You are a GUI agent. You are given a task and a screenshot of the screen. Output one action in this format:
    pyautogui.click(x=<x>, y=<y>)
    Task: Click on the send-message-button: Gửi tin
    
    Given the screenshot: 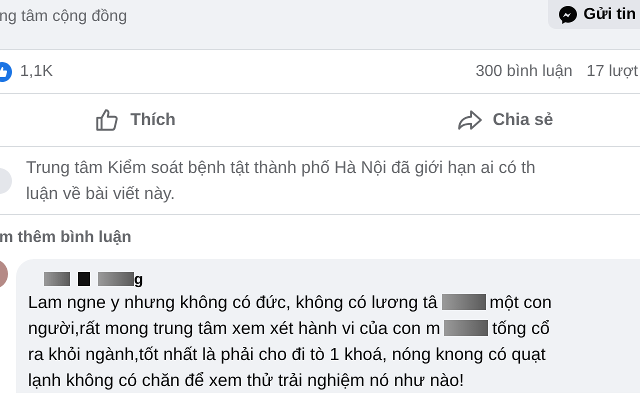 What is the action you would take?
    pyautogui.click(x=594, y=14)
    